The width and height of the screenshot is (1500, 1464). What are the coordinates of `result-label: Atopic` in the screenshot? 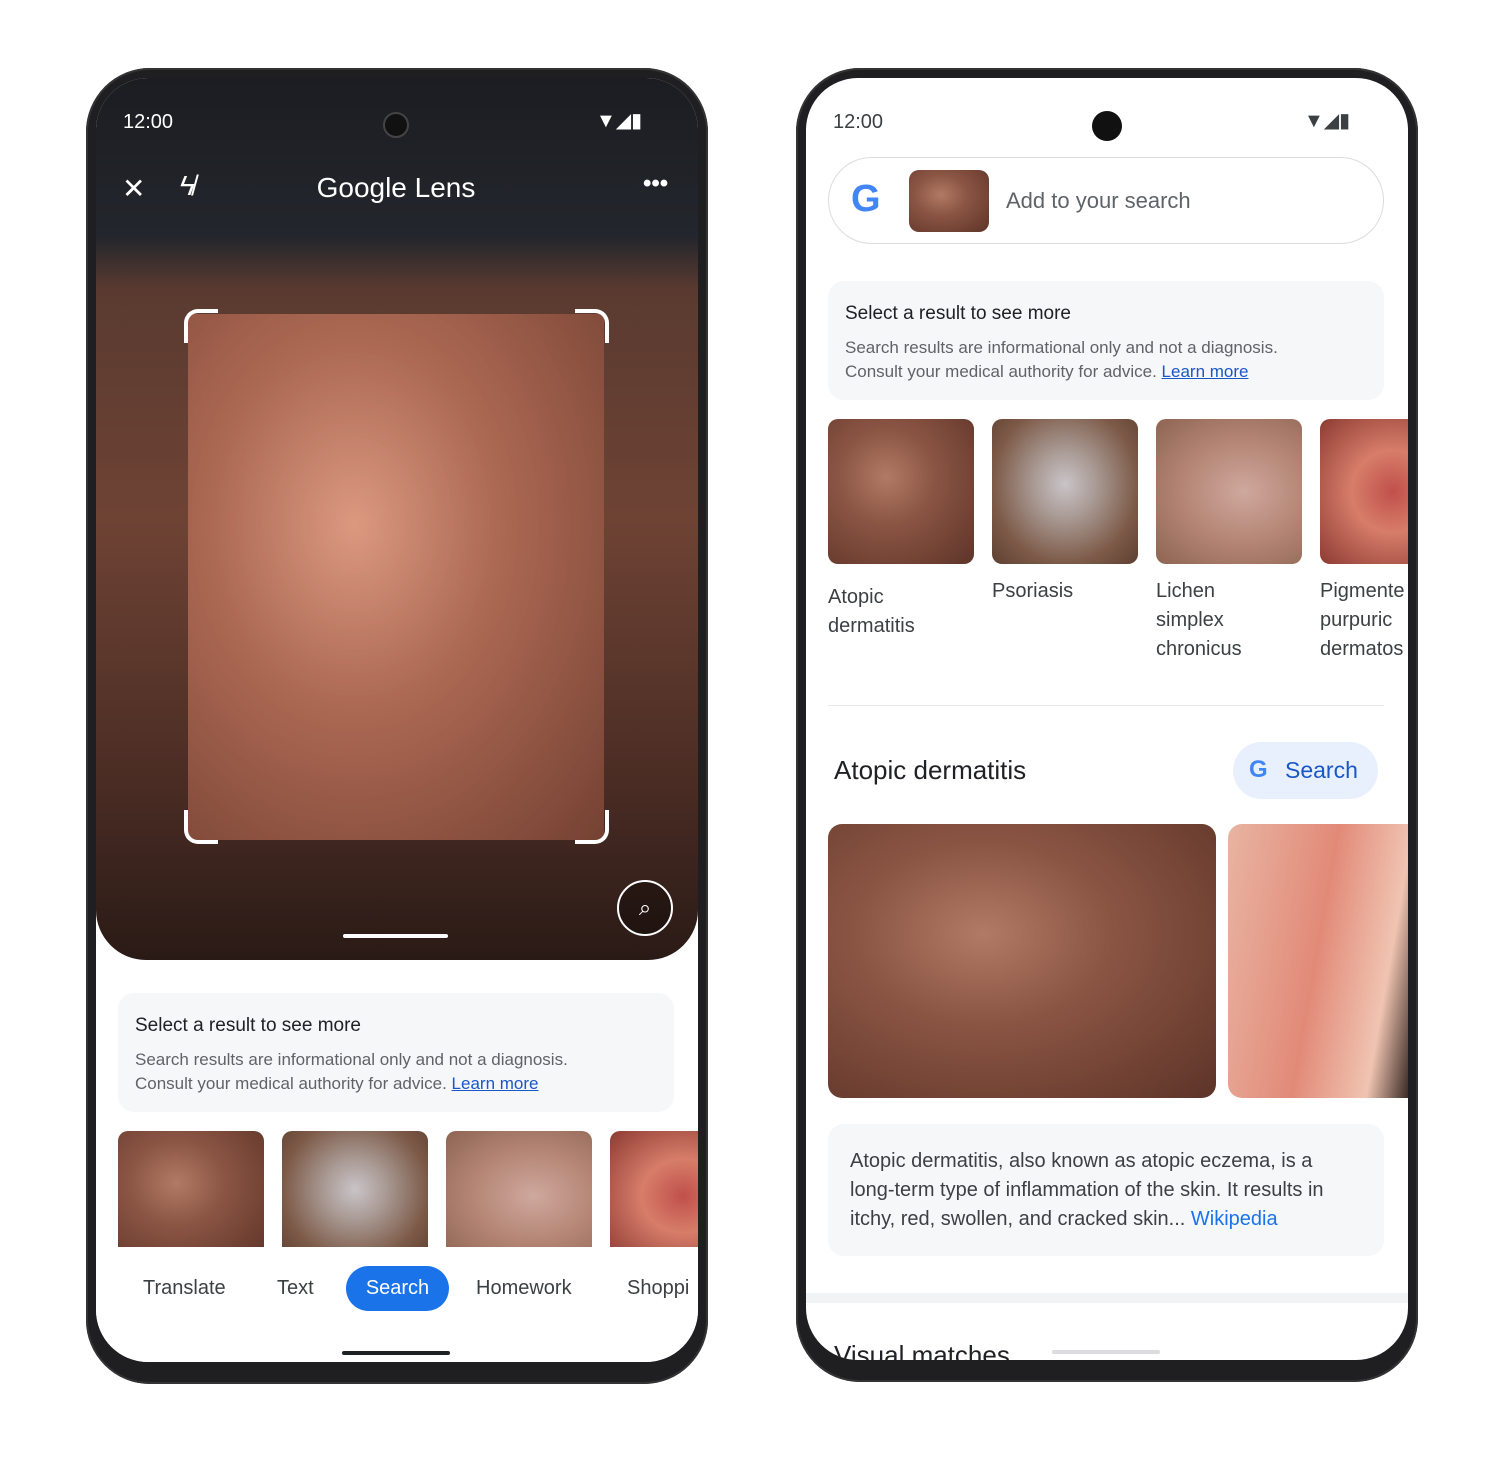 It's located at (856, 597).